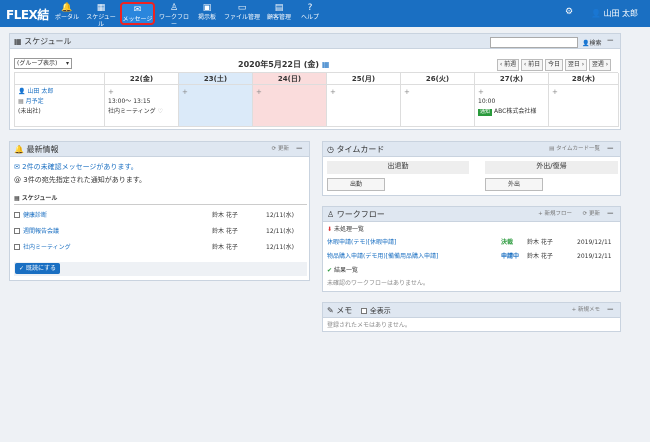  Describe the element at coordinates (40, 91) in the screenshot. I see `person-name: 山田 太郎` at that location.